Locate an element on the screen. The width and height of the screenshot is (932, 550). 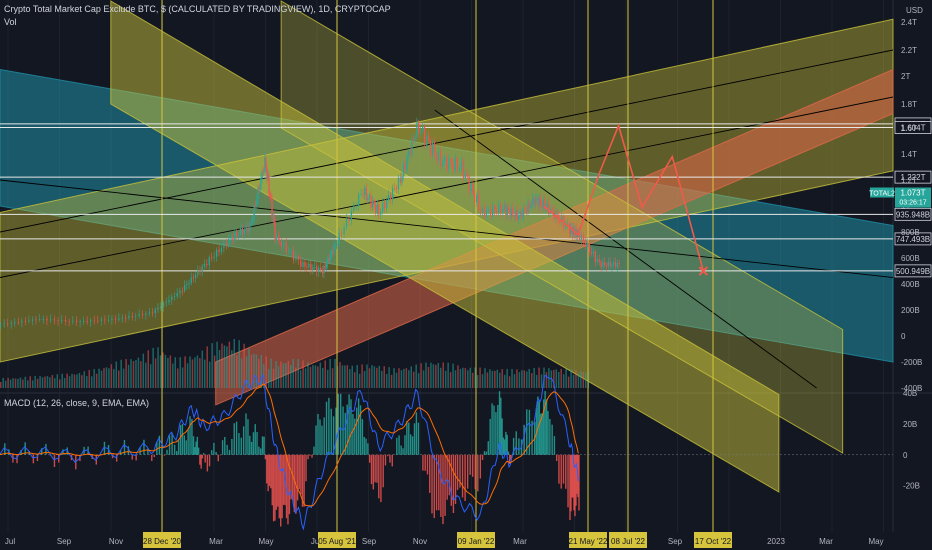
x-tick-label: 17 Oct '22 is located at coordinates (713, 541).